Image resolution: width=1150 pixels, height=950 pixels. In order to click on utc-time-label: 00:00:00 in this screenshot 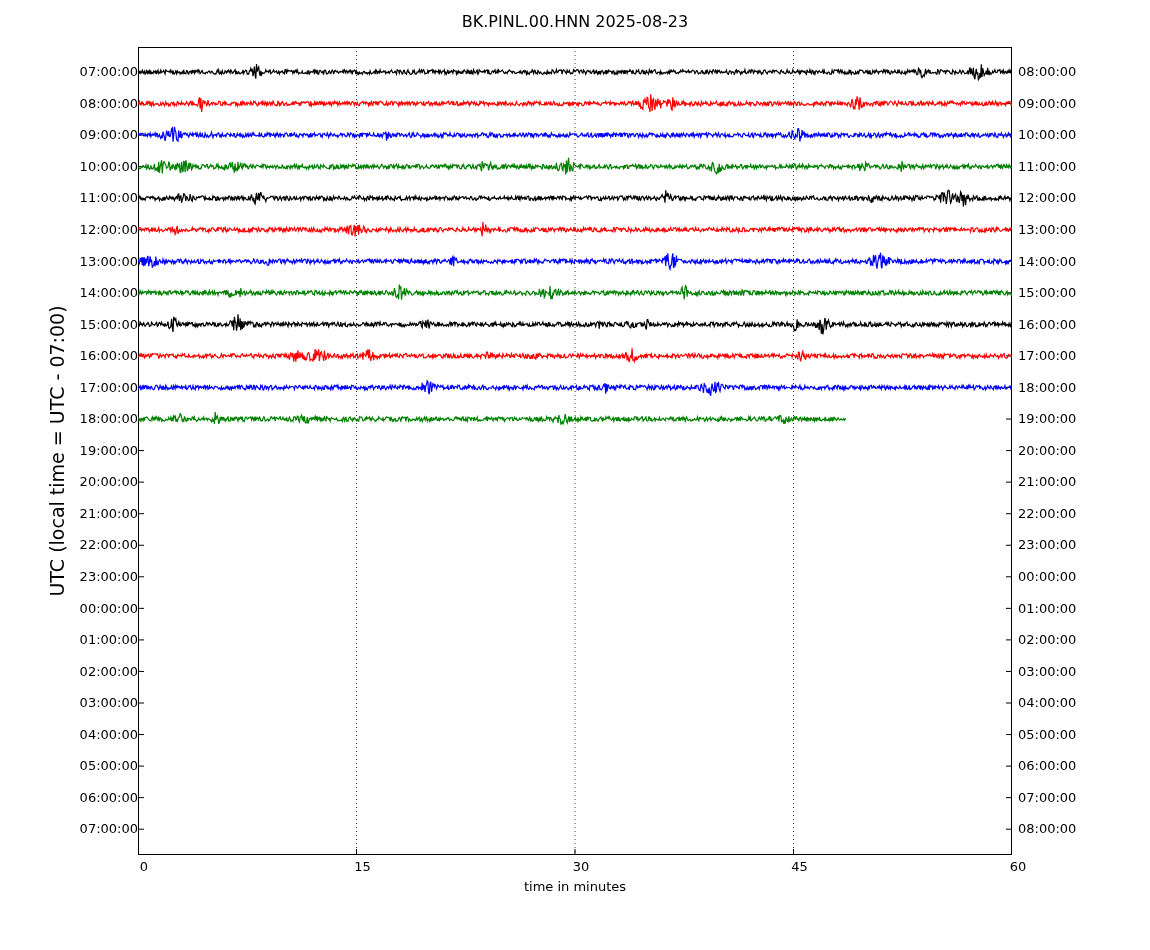, I will do `click(108, 608)`.